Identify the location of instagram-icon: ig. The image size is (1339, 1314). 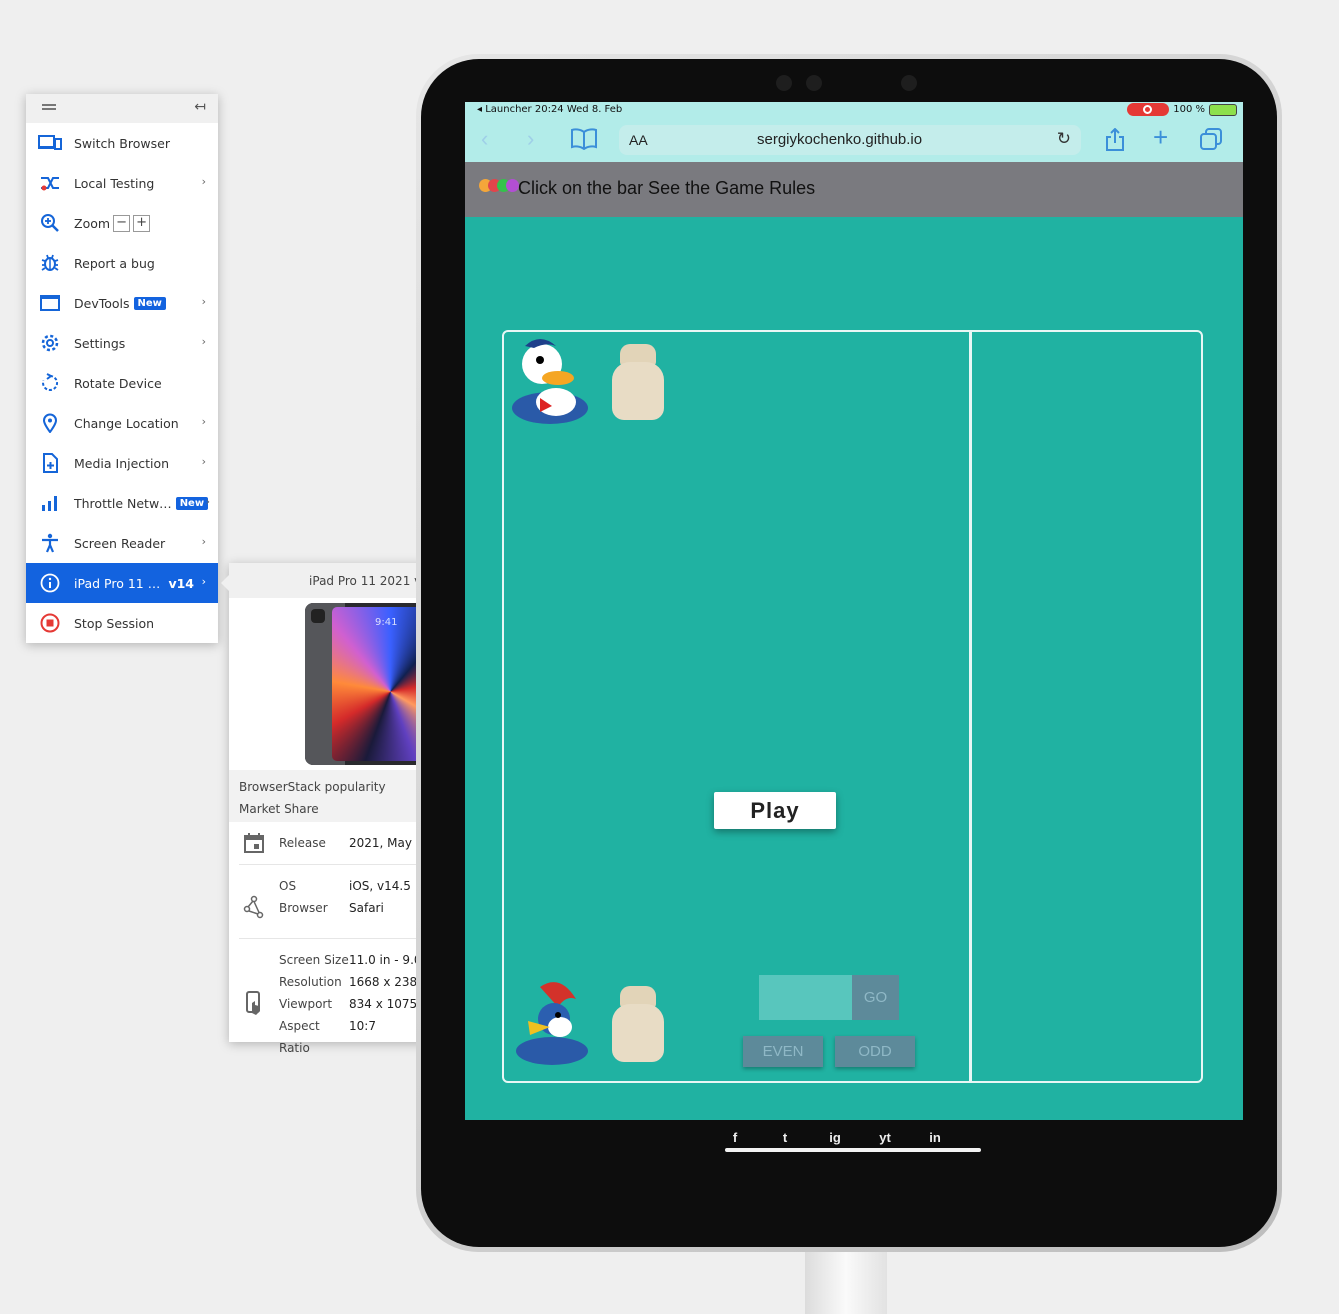
(835, 1138).